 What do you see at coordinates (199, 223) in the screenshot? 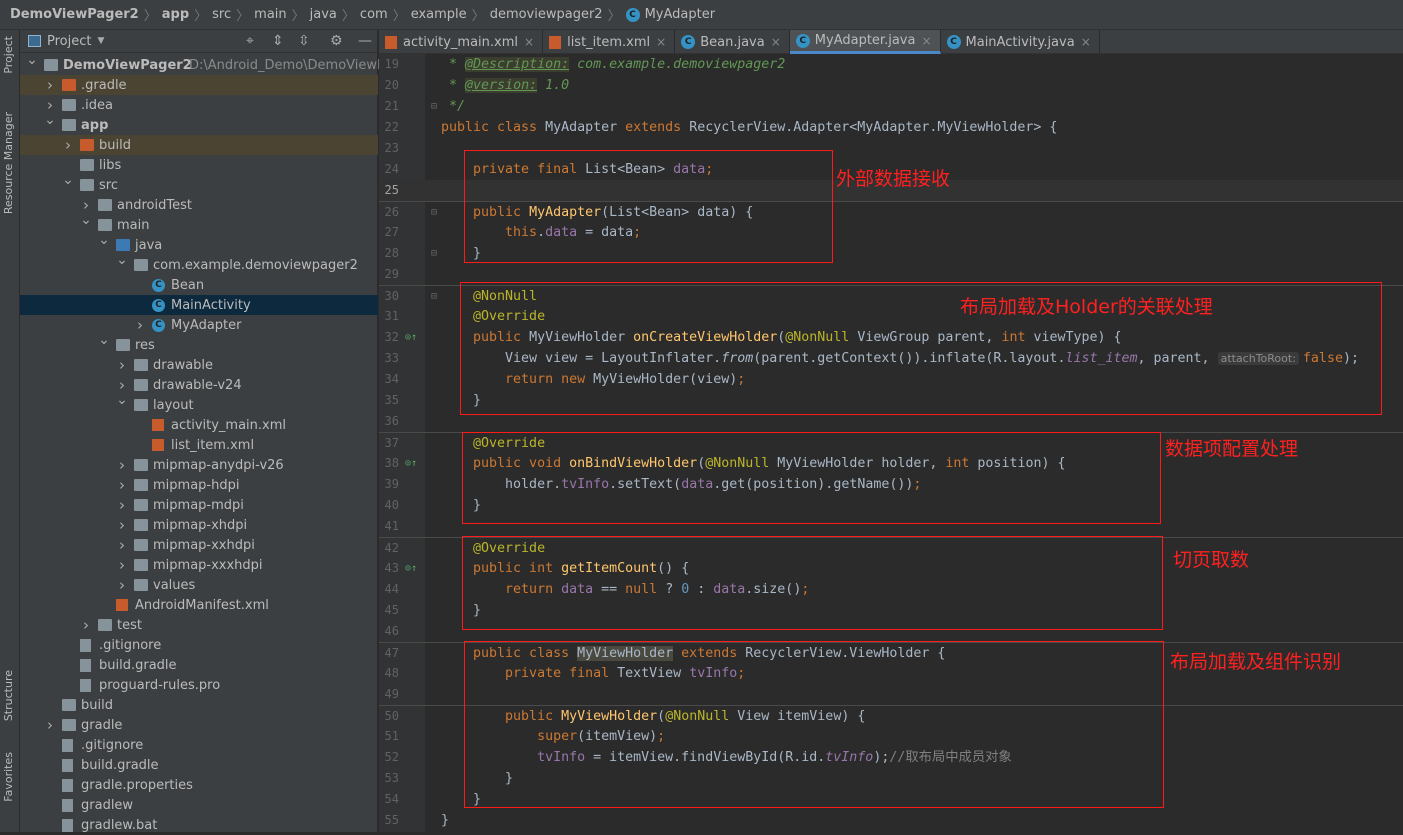
I see `tree-item: ⌄ main` at bounding box center [199, 223].